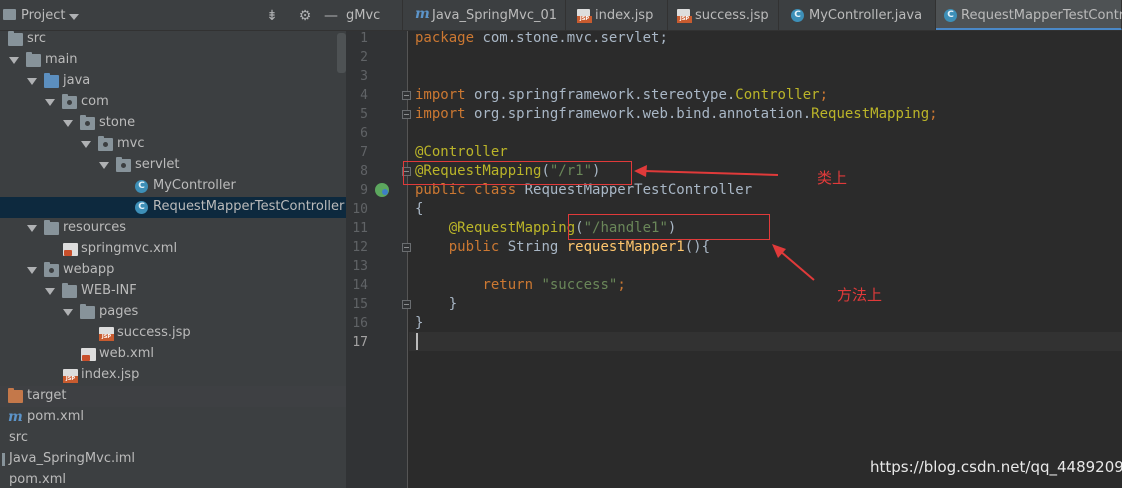  I want to click on string-literal: "success", so click(575, 285).